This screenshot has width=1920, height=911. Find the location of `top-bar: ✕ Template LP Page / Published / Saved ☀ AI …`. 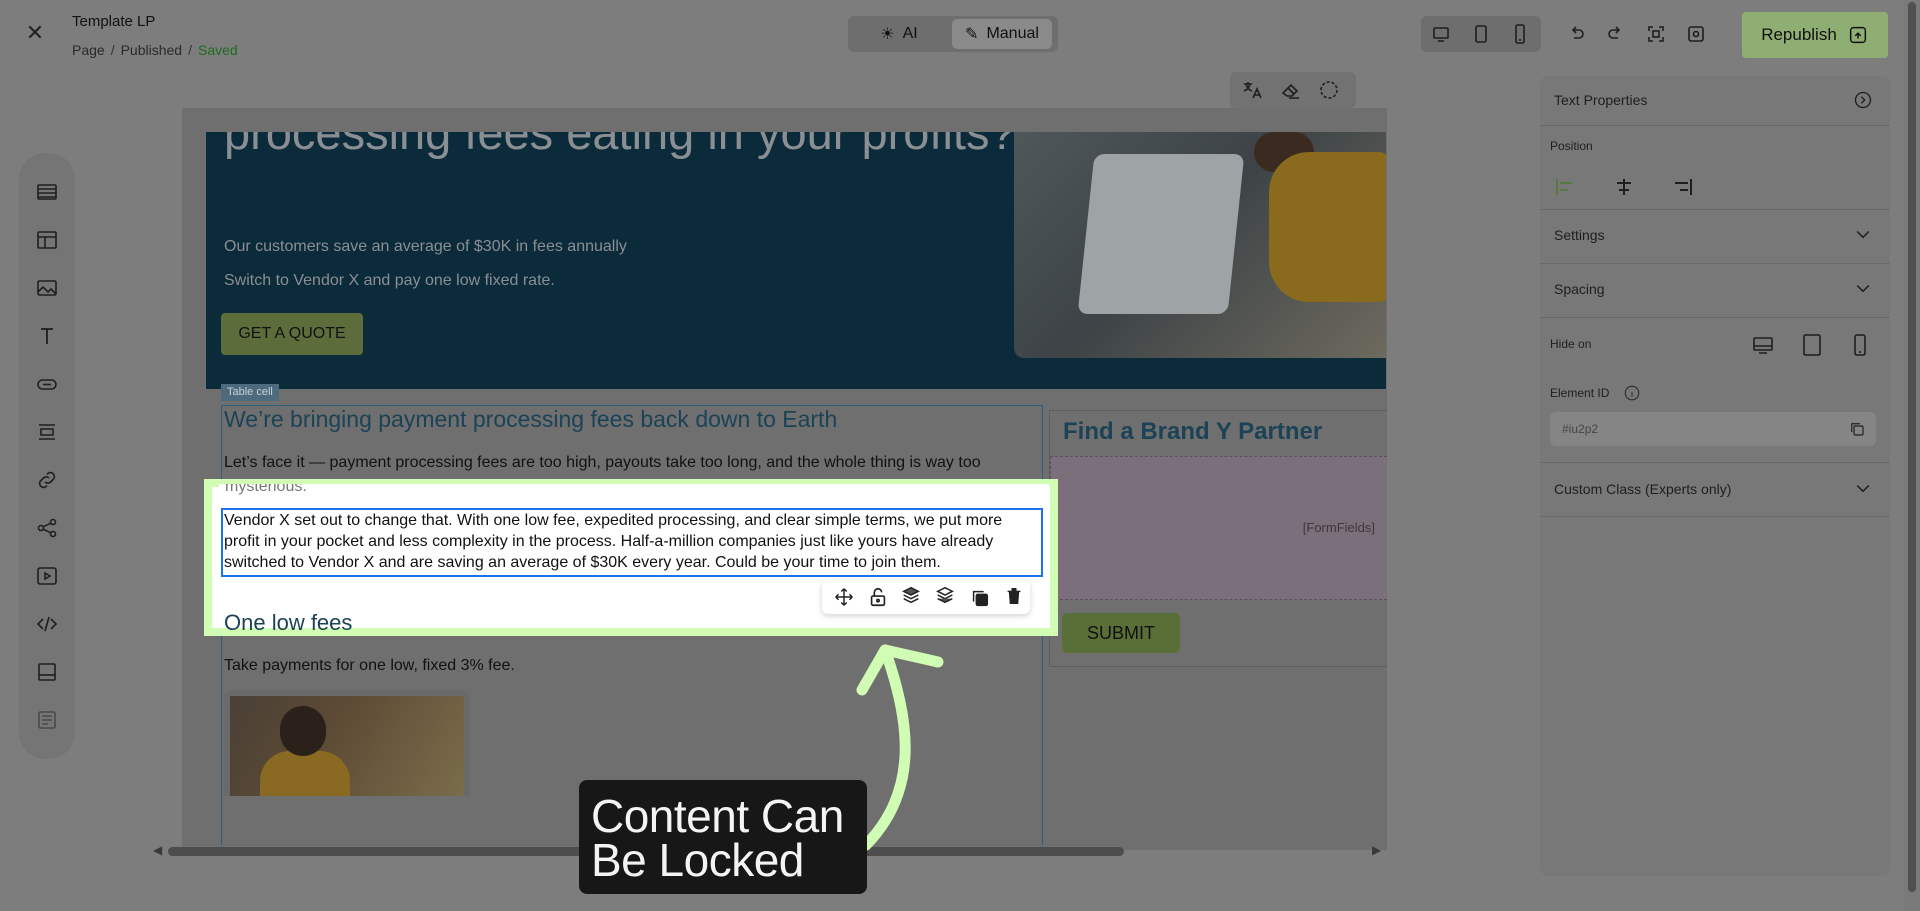

top-bar: ✕ Template LP Page / Published / Saved ☀ AI … is located at coordinates (960, 33).